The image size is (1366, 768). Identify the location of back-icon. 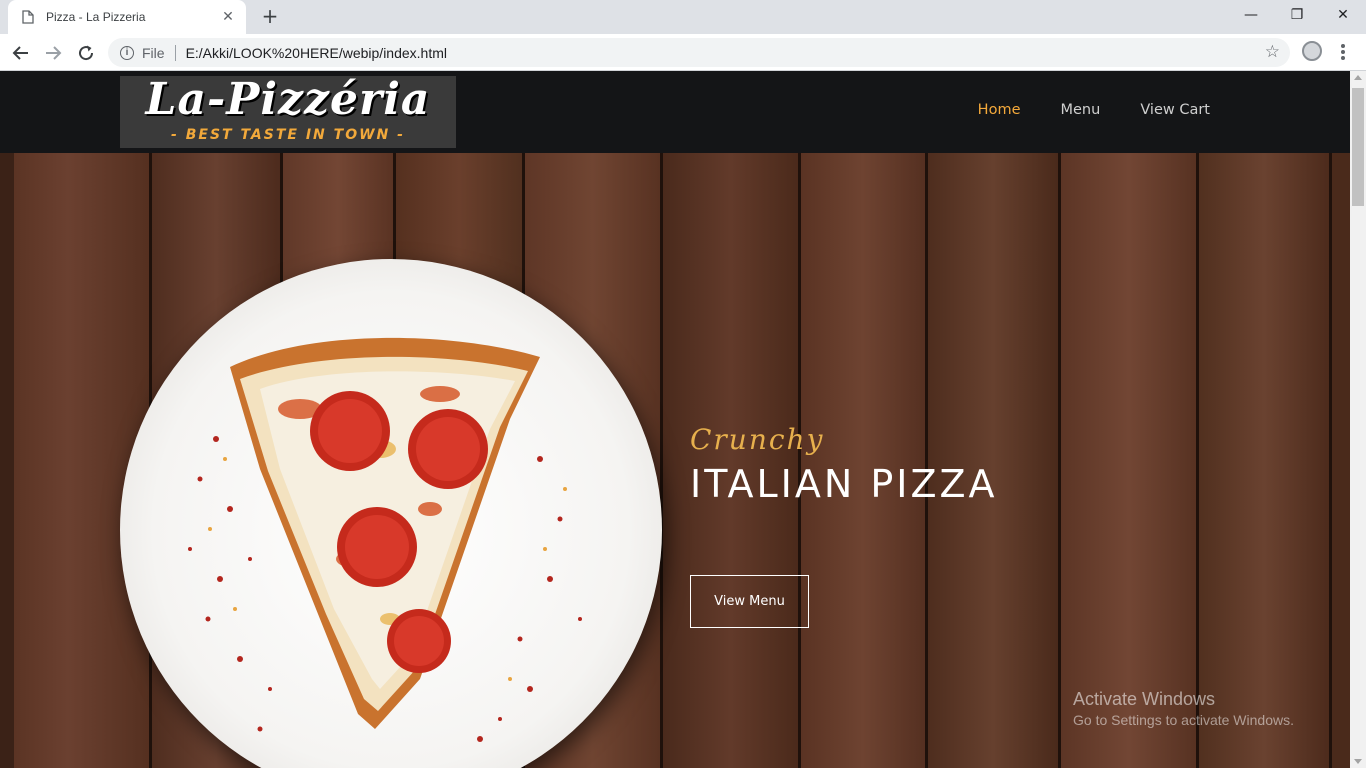
(20, 53).